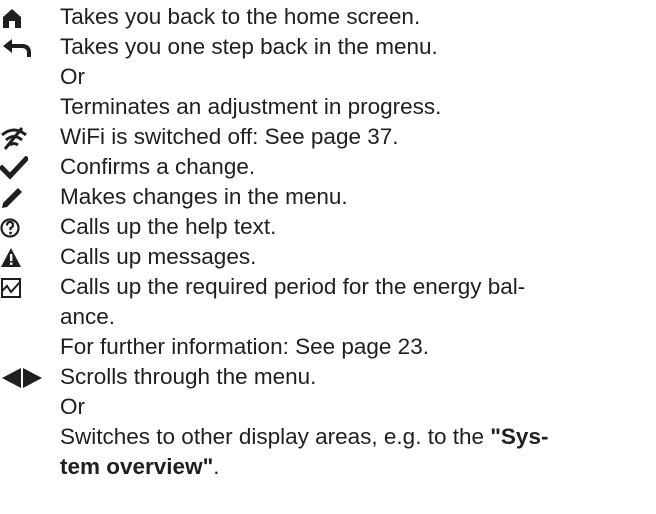  What do you see at coordinates (328, 257) in the screenshot?
I see `legend-row-messages: Calls up messages.` at bounding box center [328, 257].